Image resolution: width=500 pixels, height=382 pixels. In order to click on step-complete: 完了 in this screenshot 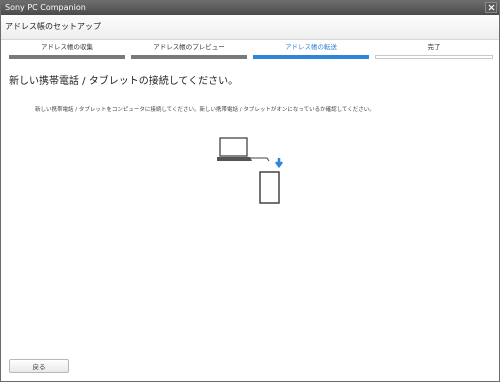, I will do `click(434, 51)`.